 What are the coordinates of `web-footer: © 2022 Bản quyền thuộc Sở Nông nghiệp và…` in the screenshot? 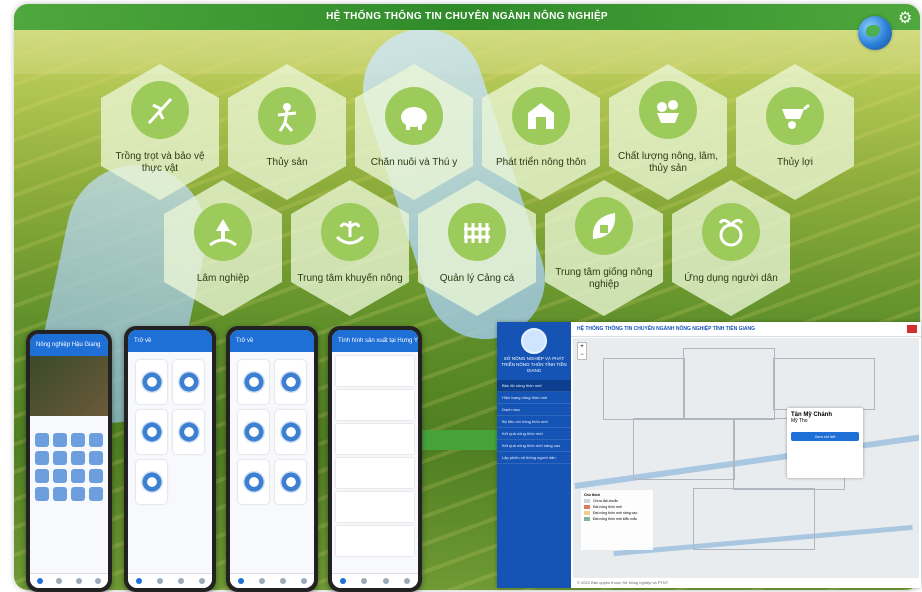 It's located at (623, 582).